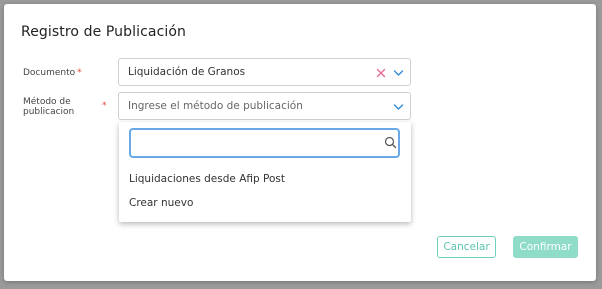  Describe the element at coordinates (187, 72) in the screenshot. I see `documento-value: Liquidación de Granos` at that location.